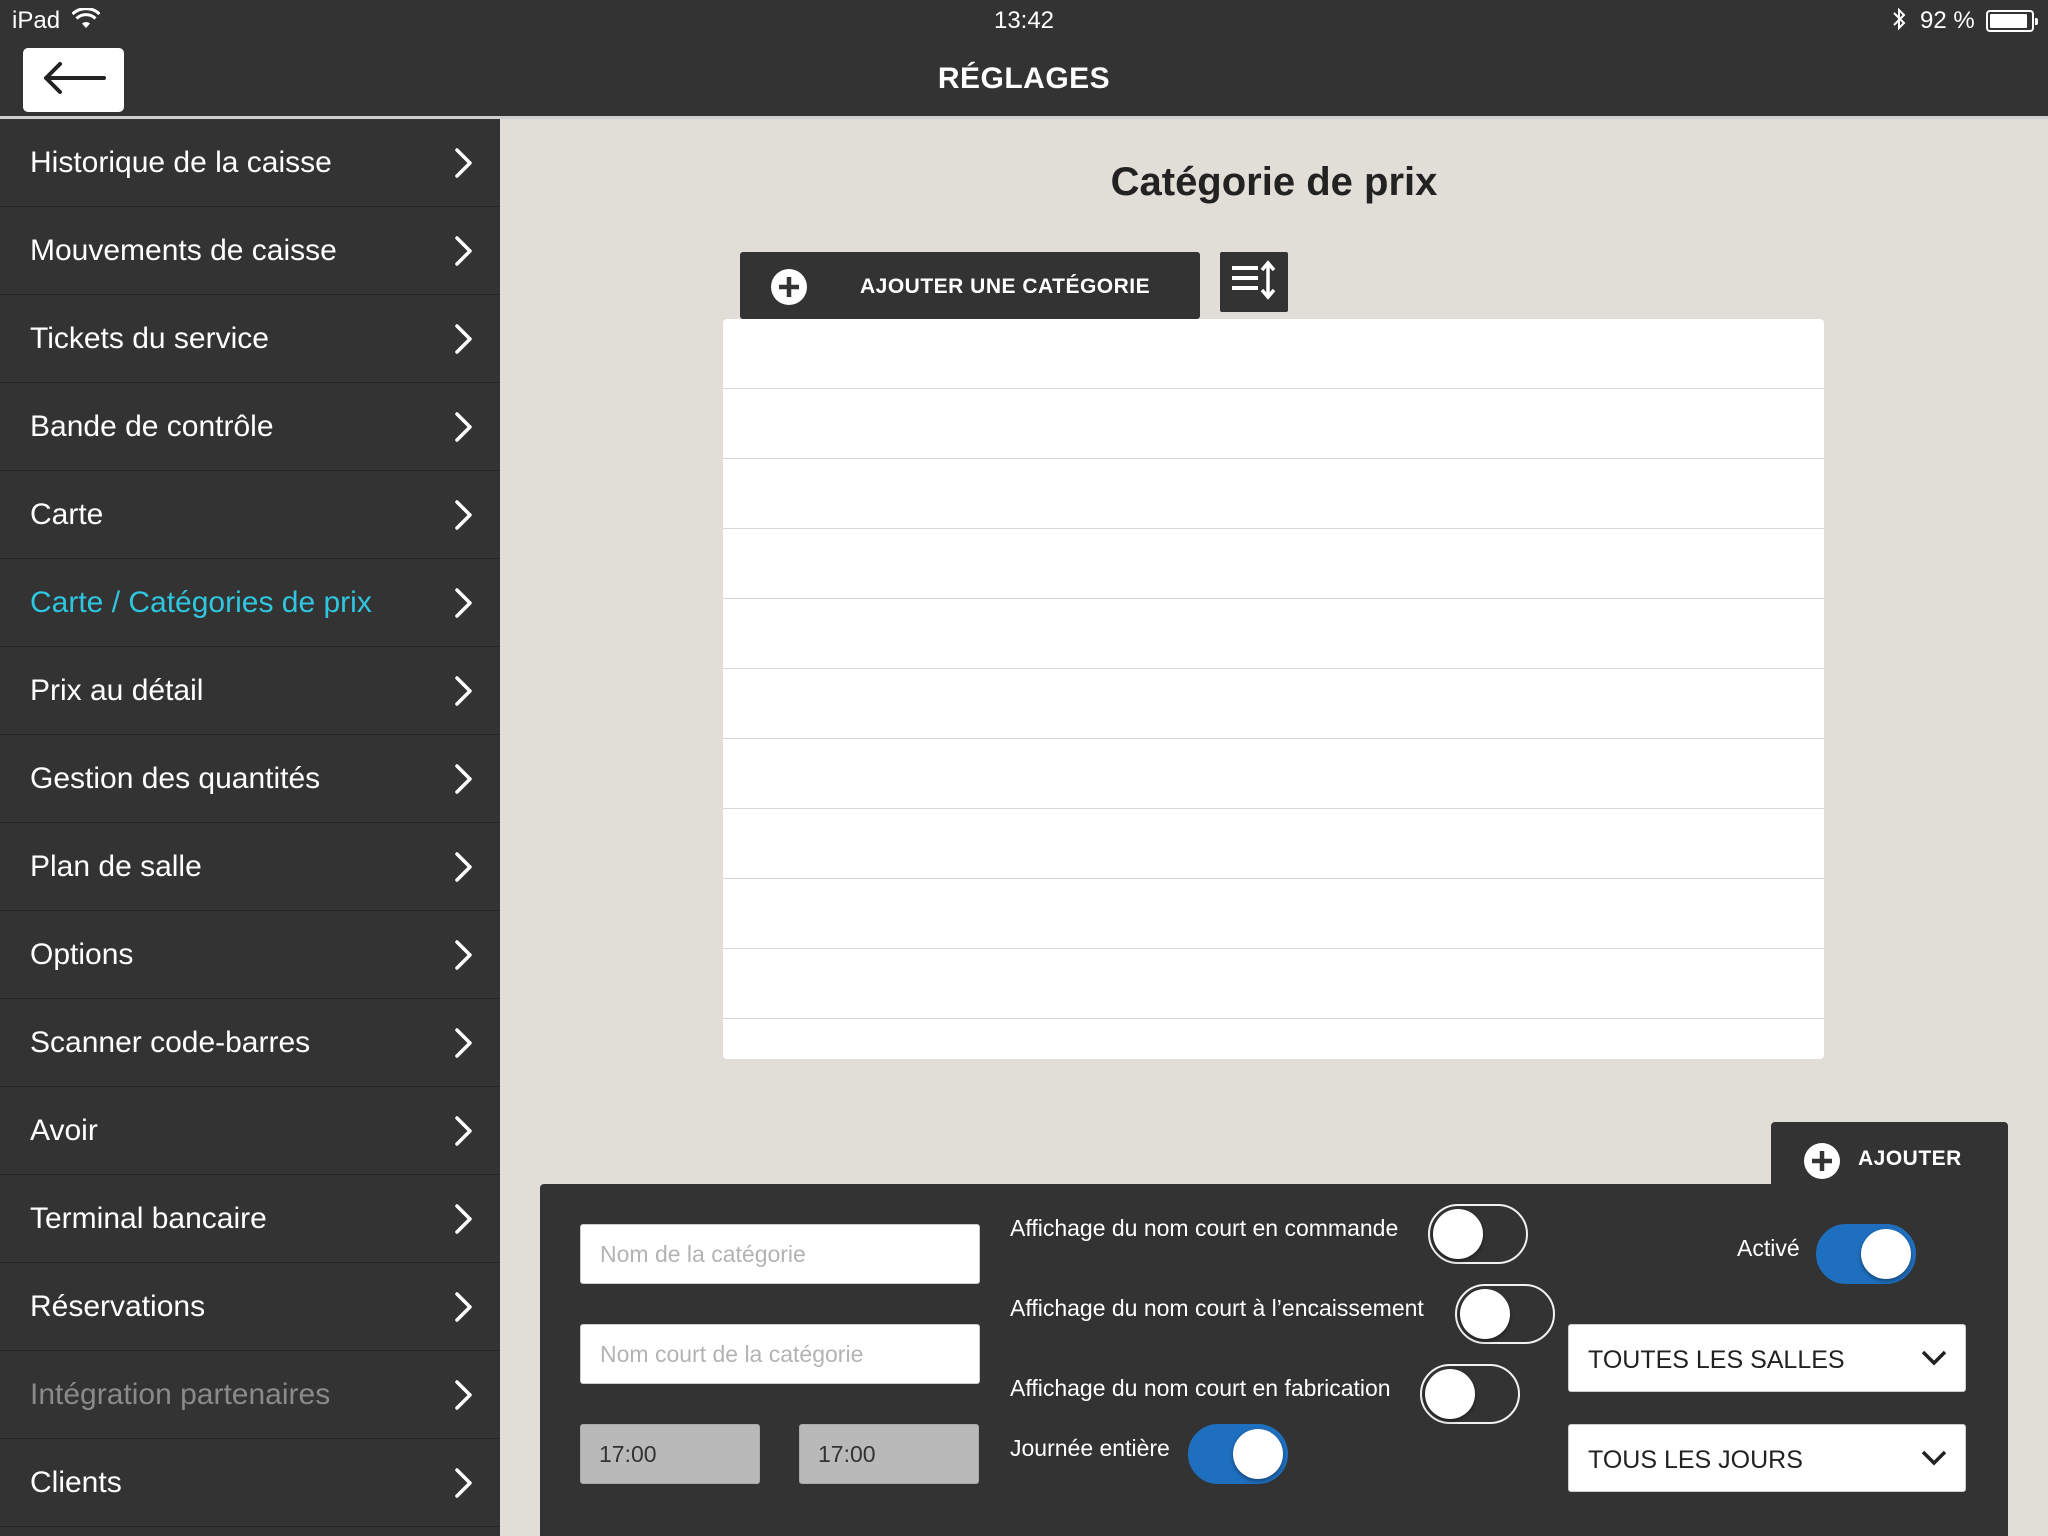 This screenshot has height=1536, width=2048. I want to click on add-button: AJOUTER, so click(1889, 1155).